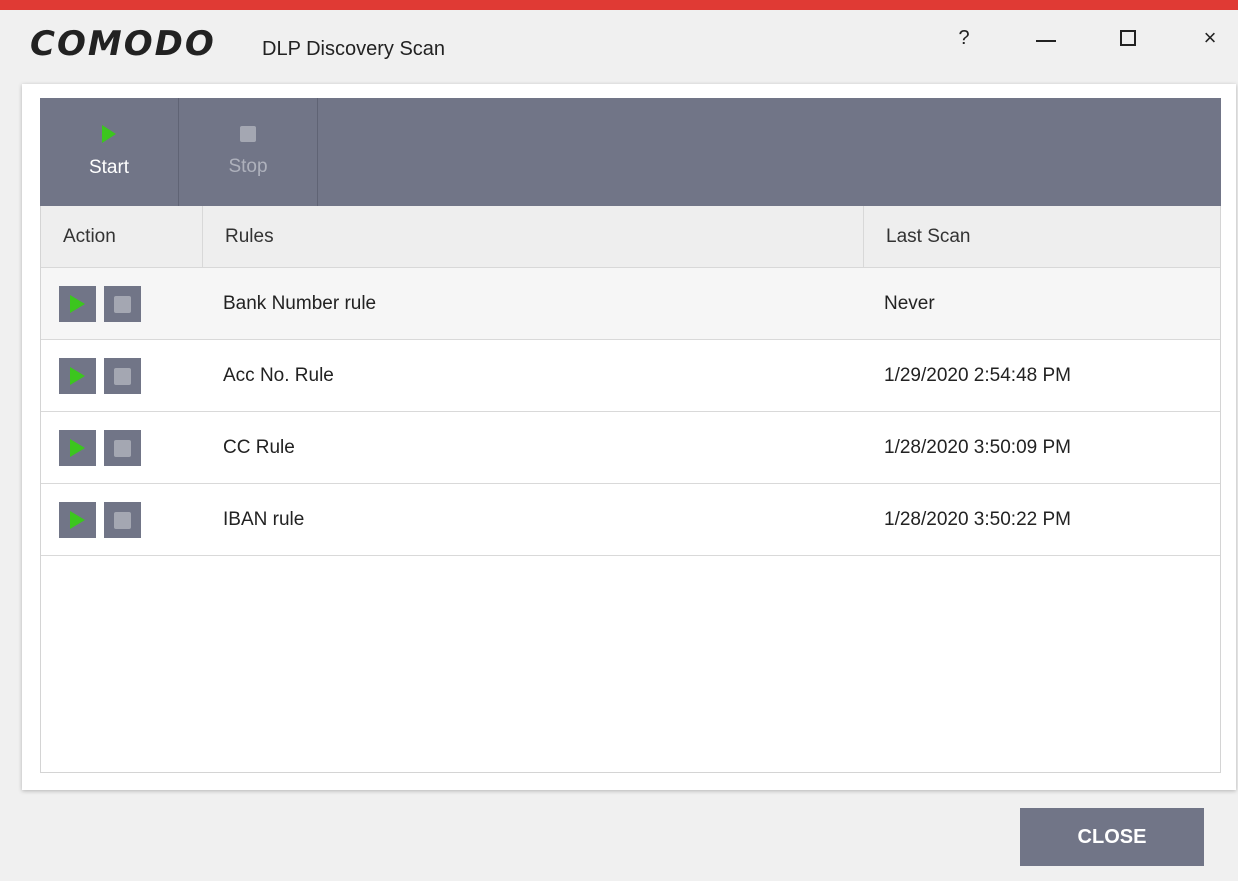 This screenshot has height=881, width=1238. I want to click on column-header-last-scan: Last Scan, so click(1042, 236).